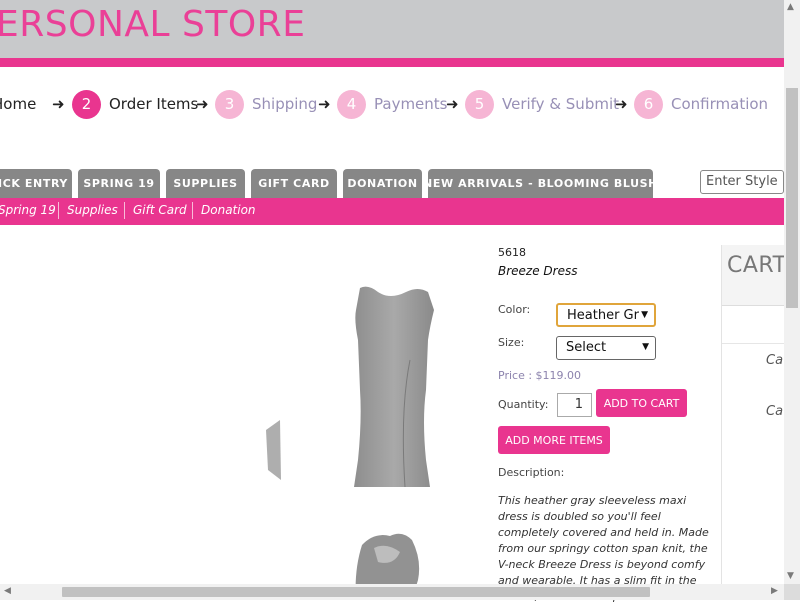 Image resolution: width=800 pixels, height=605 pixels. I want to click on color-select-value: Heather Gr, so click(603, 315).